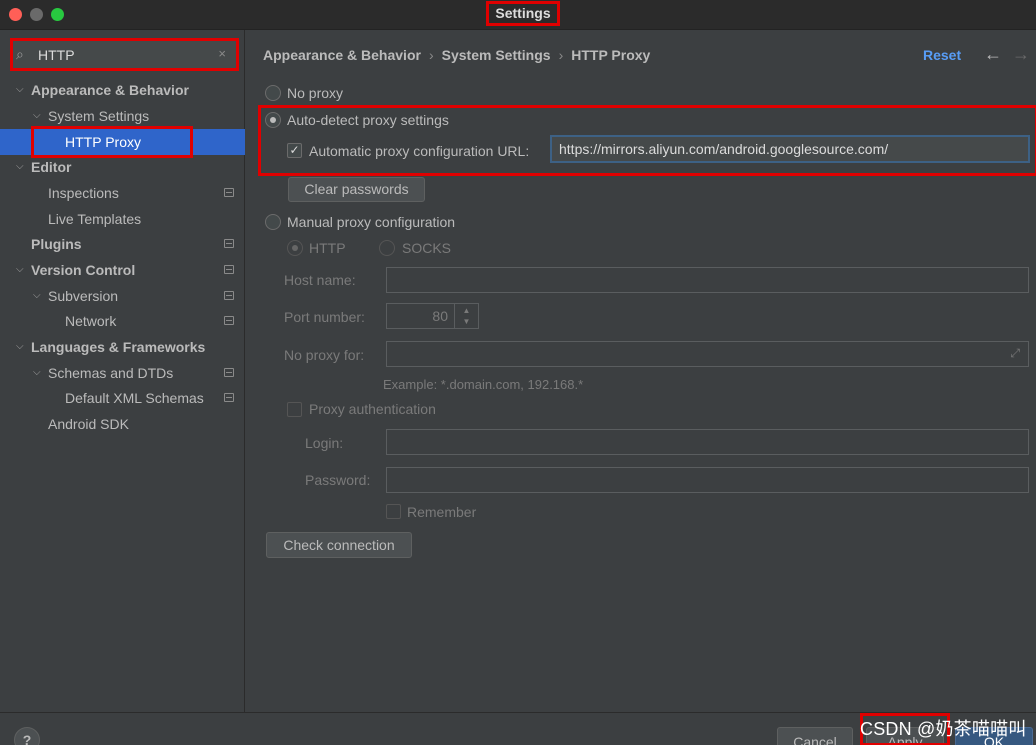 The image size is (1036, 745). What do you see at coordinates (324, 317) in the screenshot?
I see `port-number-label: Port number:` at bounding box center [324, 317].